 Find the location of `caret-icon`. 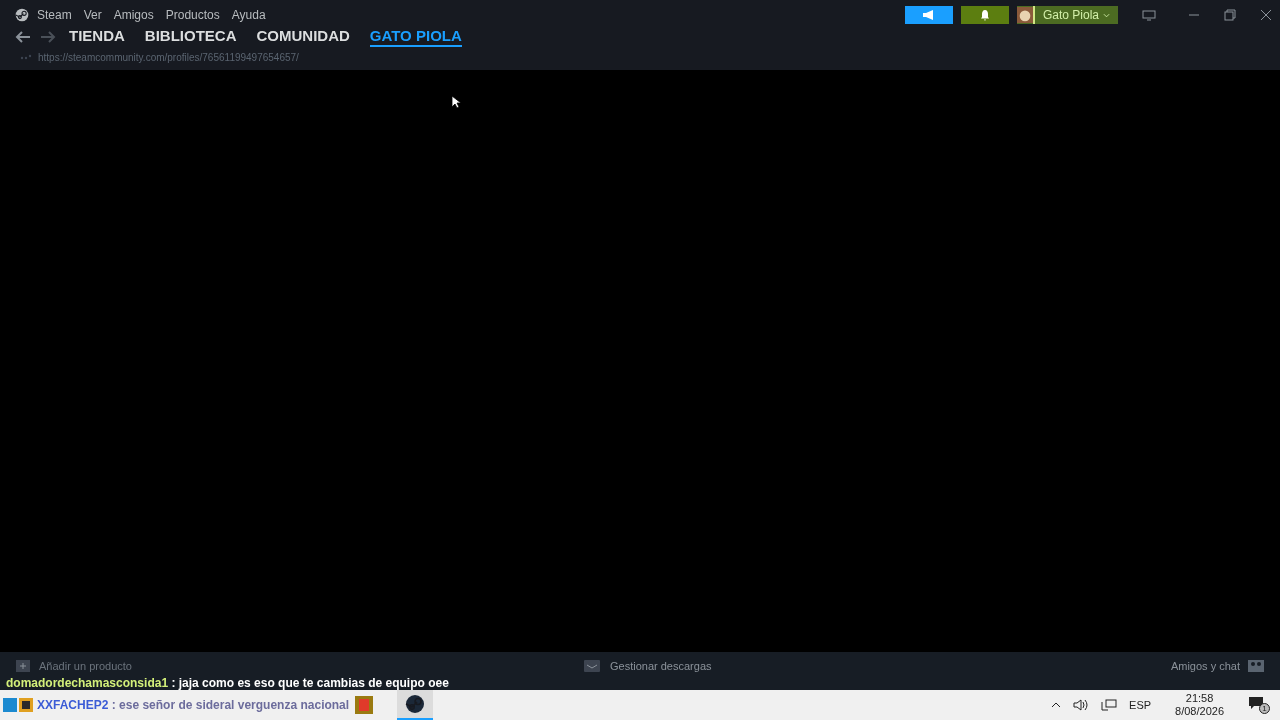

caret-icon is located at coordinates (1106, 15).